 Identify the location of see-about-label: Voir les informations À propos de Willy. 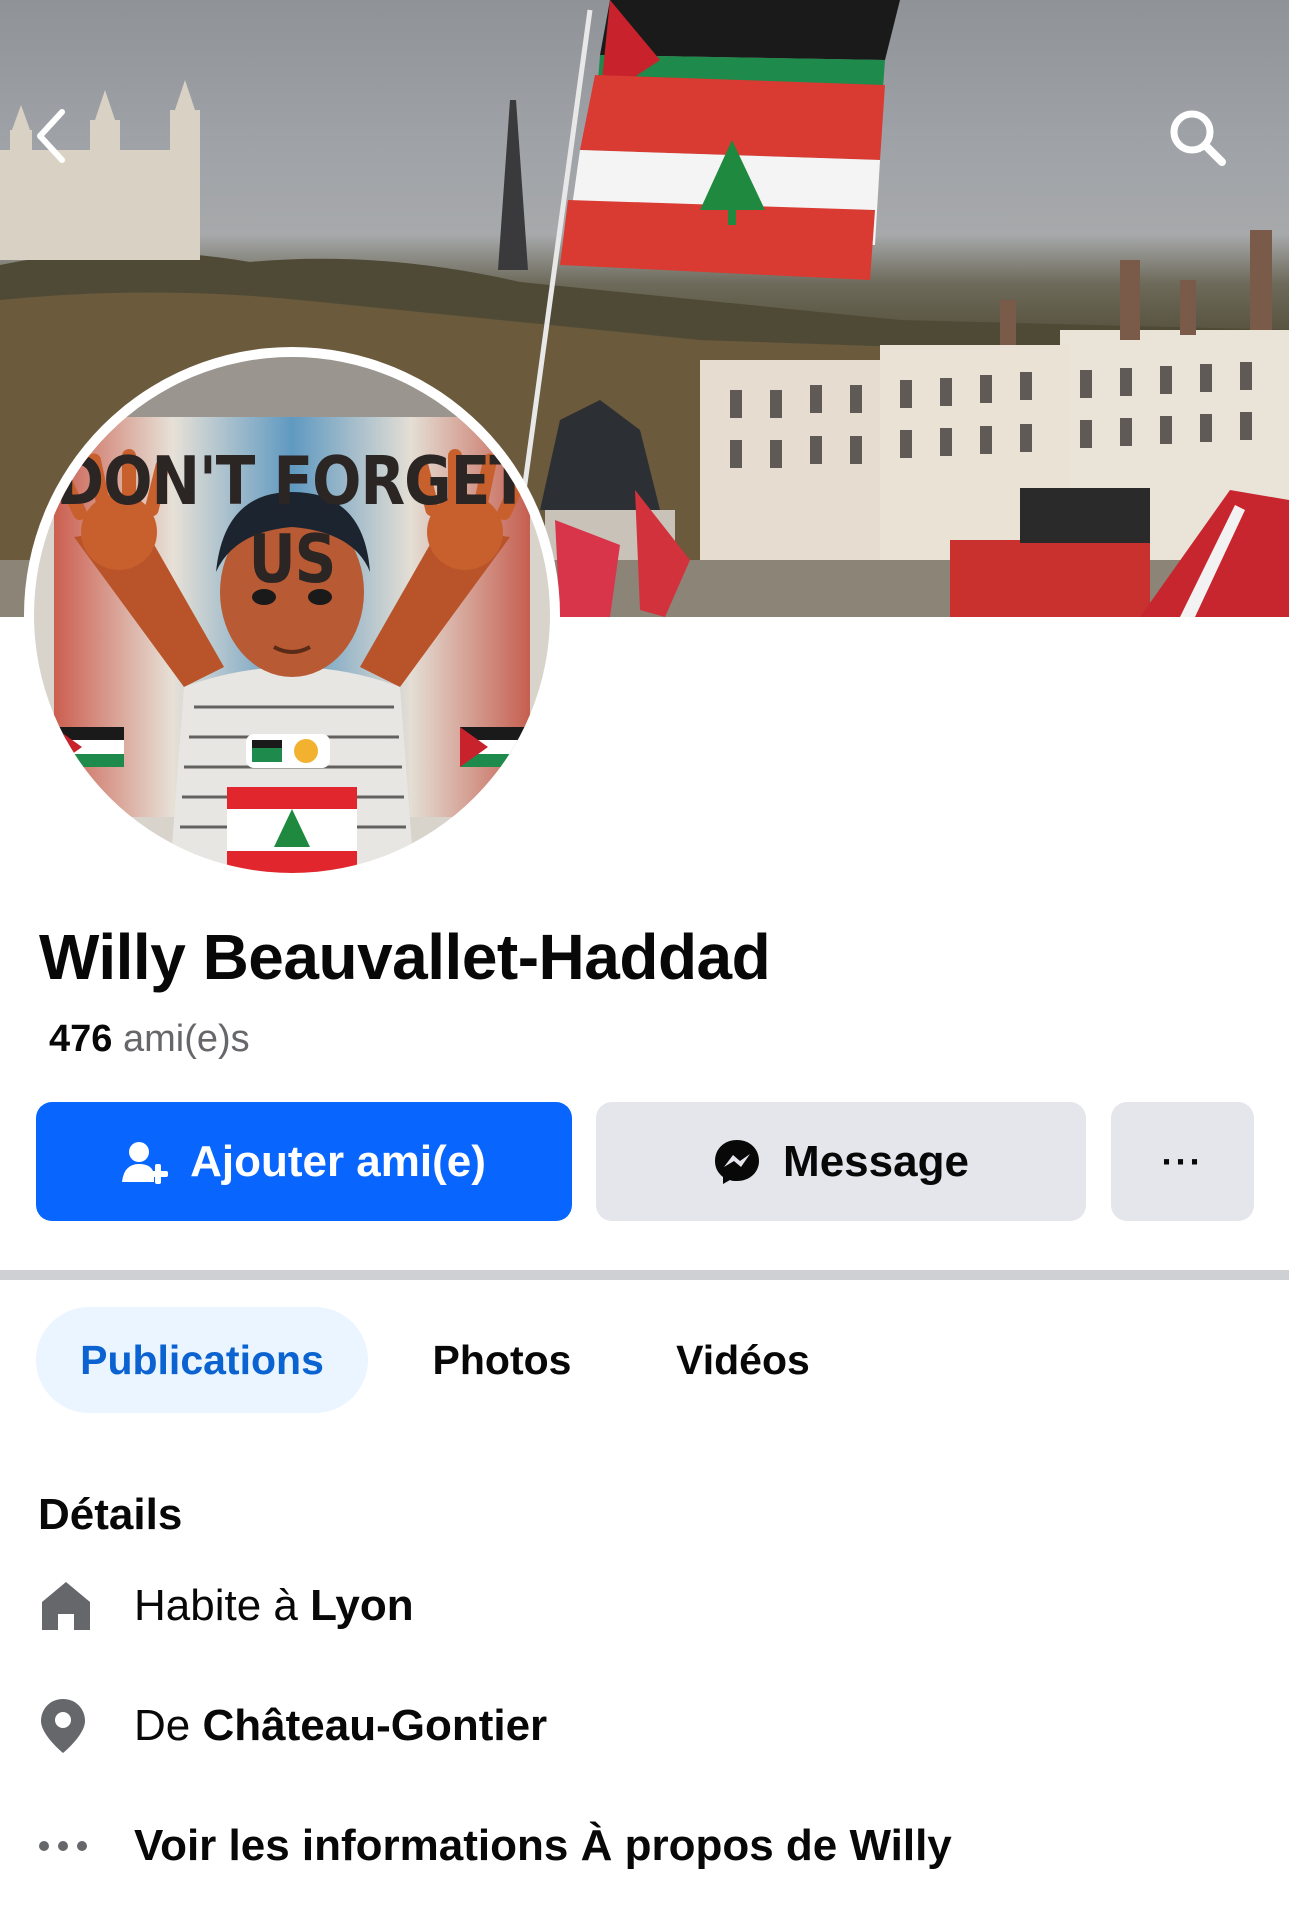
(543, 1845).